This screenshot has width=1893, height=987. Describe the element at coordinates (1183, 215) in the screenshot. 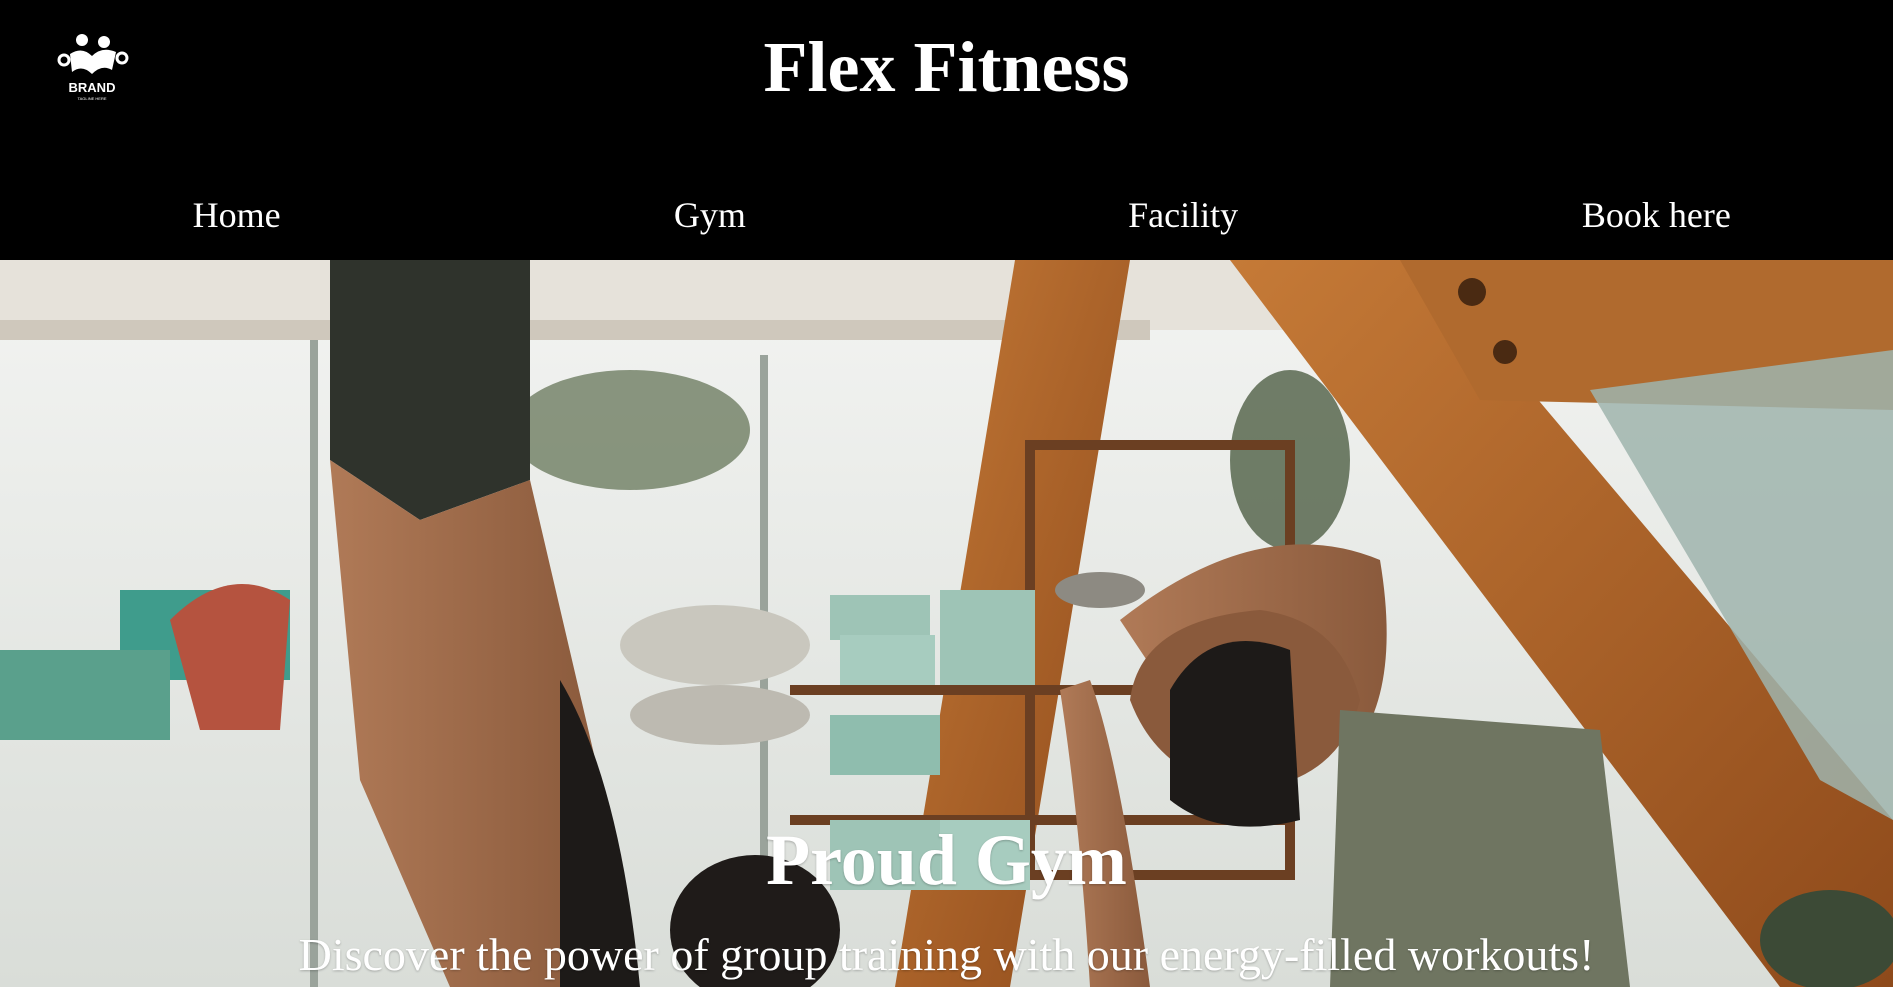

I see `nav-facility: Facility` at that location.